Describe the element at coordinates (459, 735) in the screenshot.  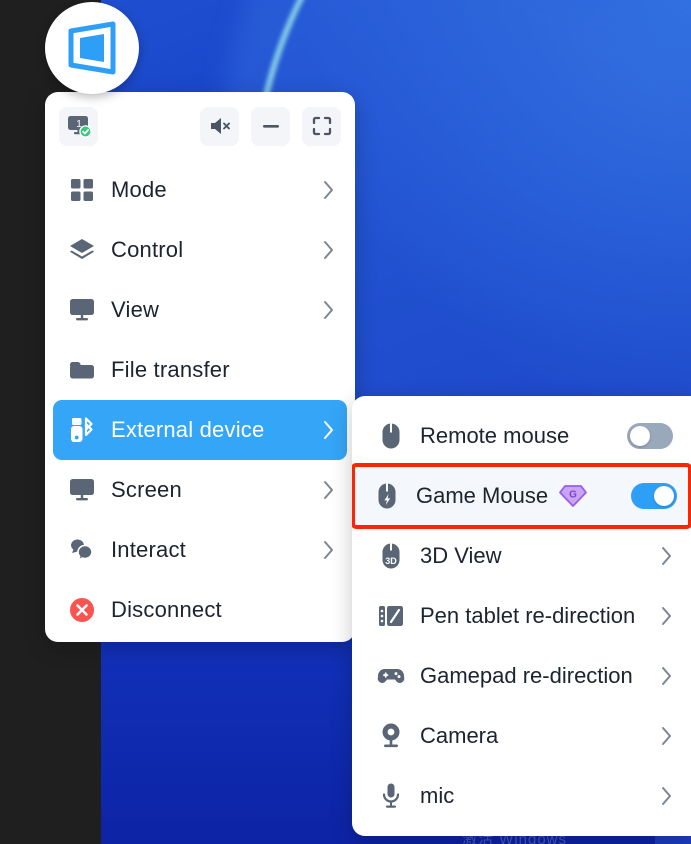
I see `submenu-item-label: Camera` at that location.